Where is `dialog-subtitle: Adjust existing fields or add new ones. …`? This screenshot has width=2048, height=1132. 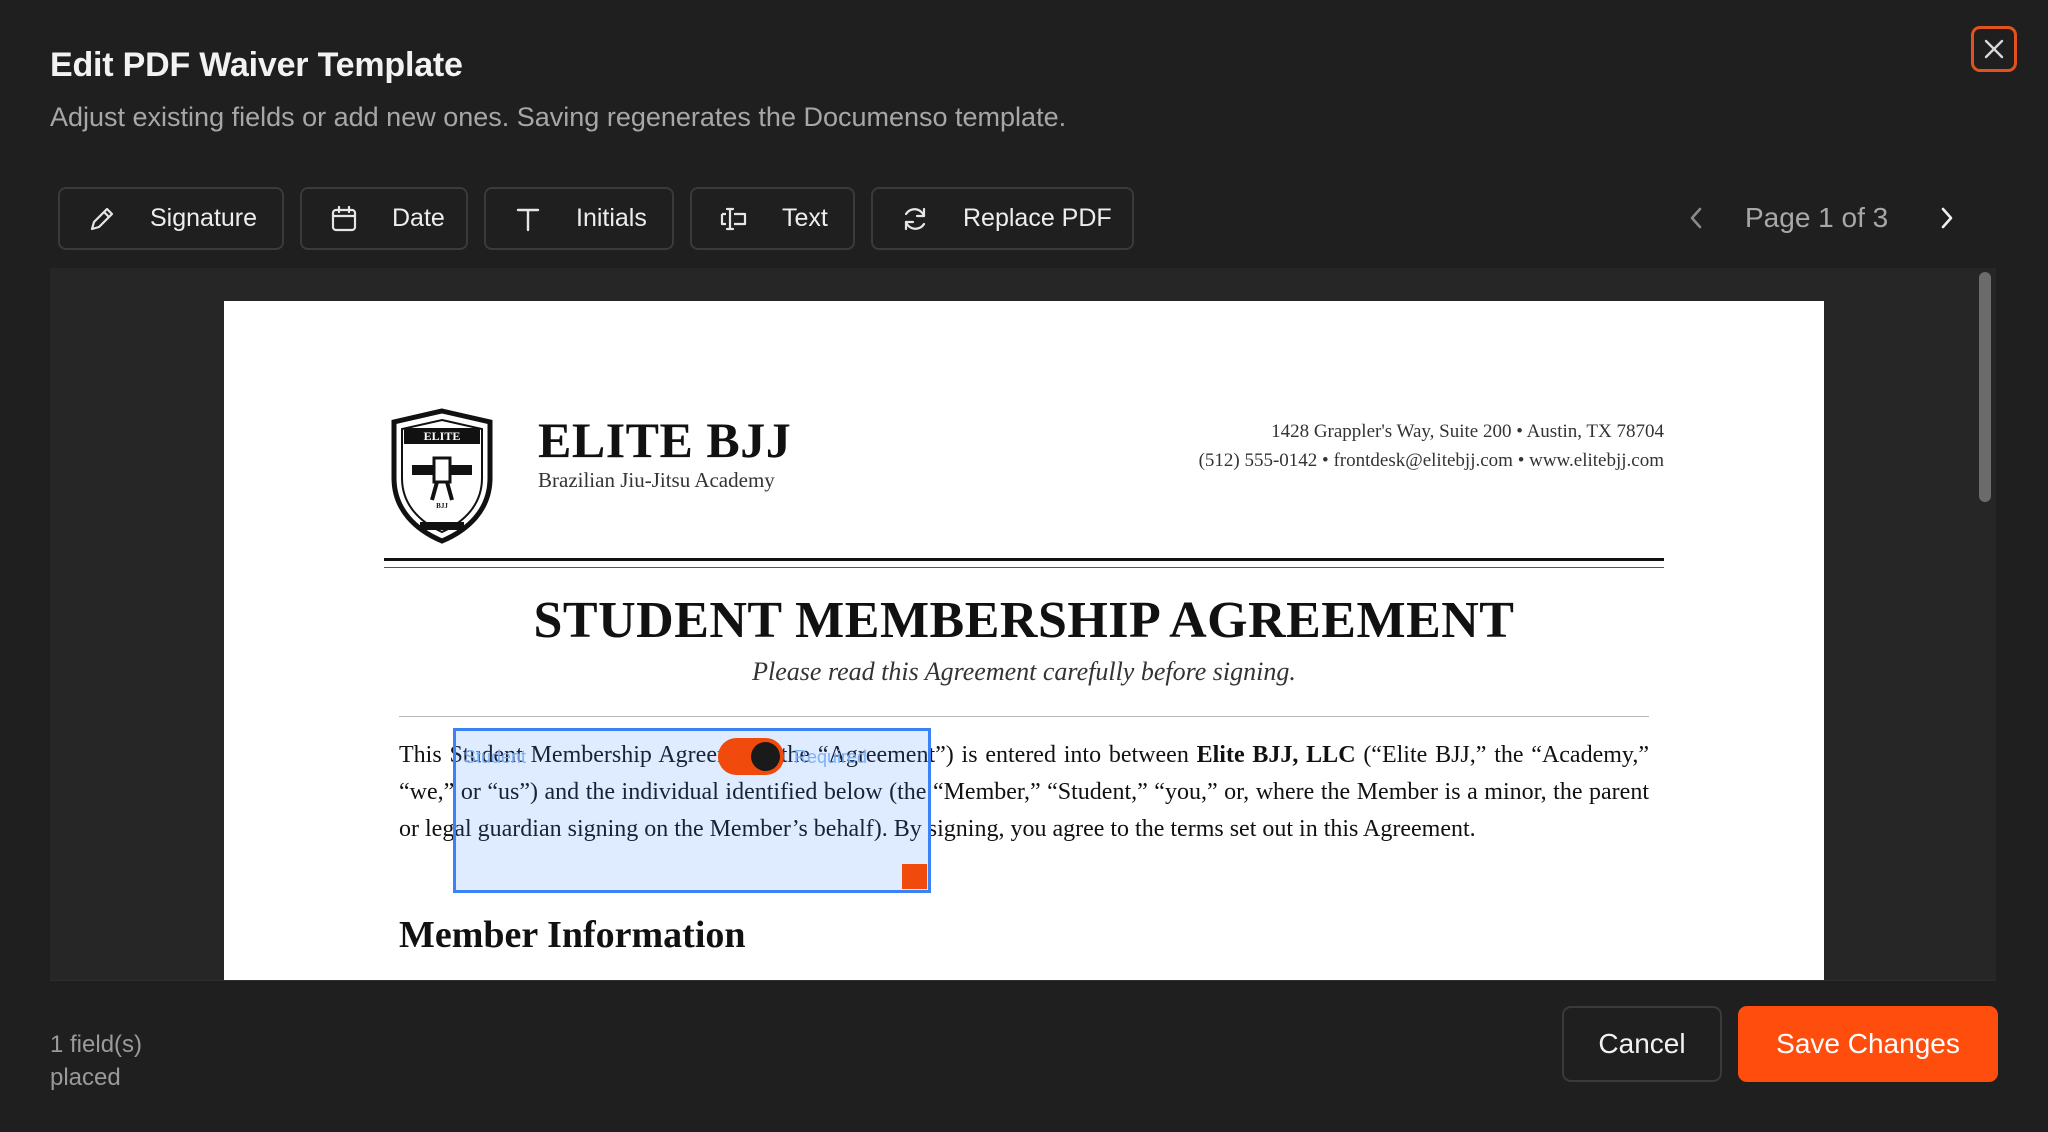
dialog-subtitle: Adjust existing fields or add new ones. … is located at coordinates (558, 117).